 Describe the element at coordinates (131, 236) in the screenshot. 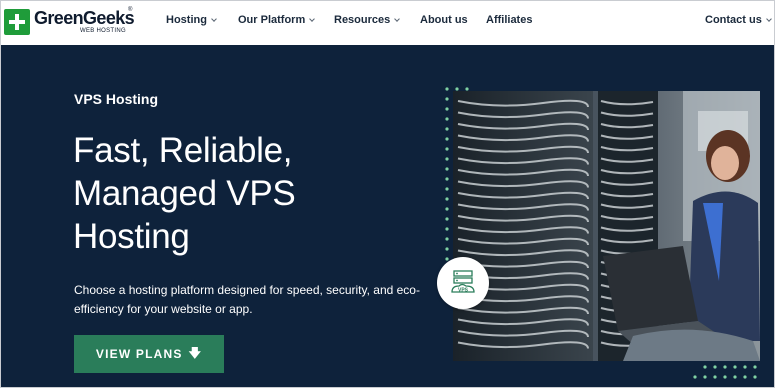

I see `hero-headline-line: Hosting` at that location.